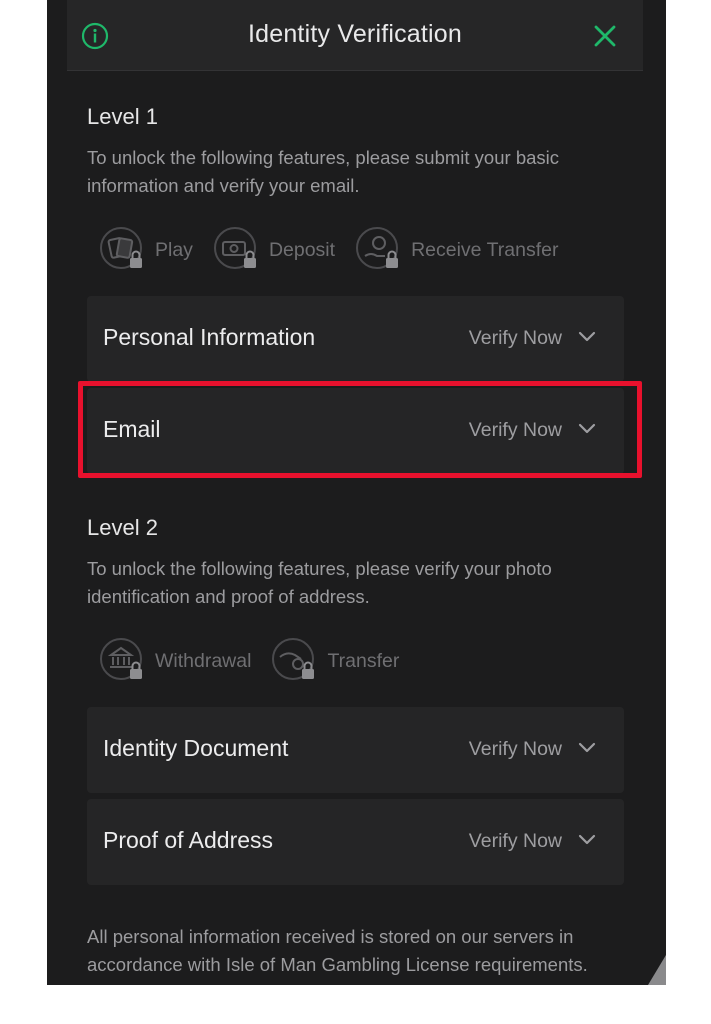 The image size is (711, 1024). What do you see at coordinates (237, 250) in the screenshot?
I see `money-icon` at bounding box center [237, 250].